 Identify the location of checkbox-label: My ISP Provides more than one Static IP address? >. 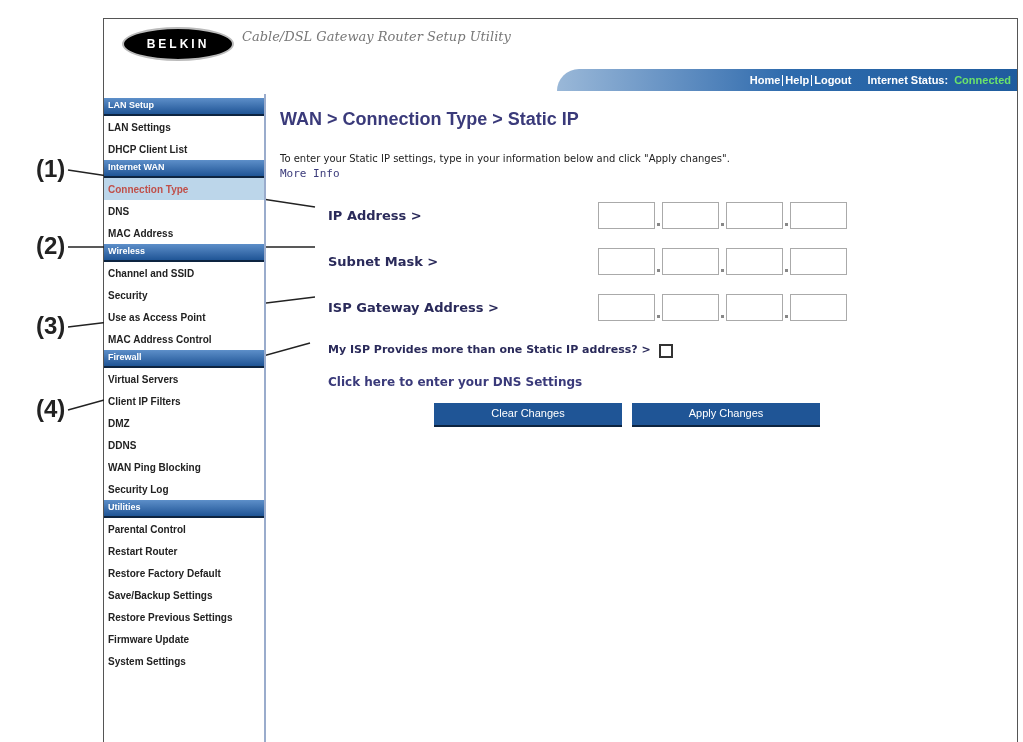
(489, 350).